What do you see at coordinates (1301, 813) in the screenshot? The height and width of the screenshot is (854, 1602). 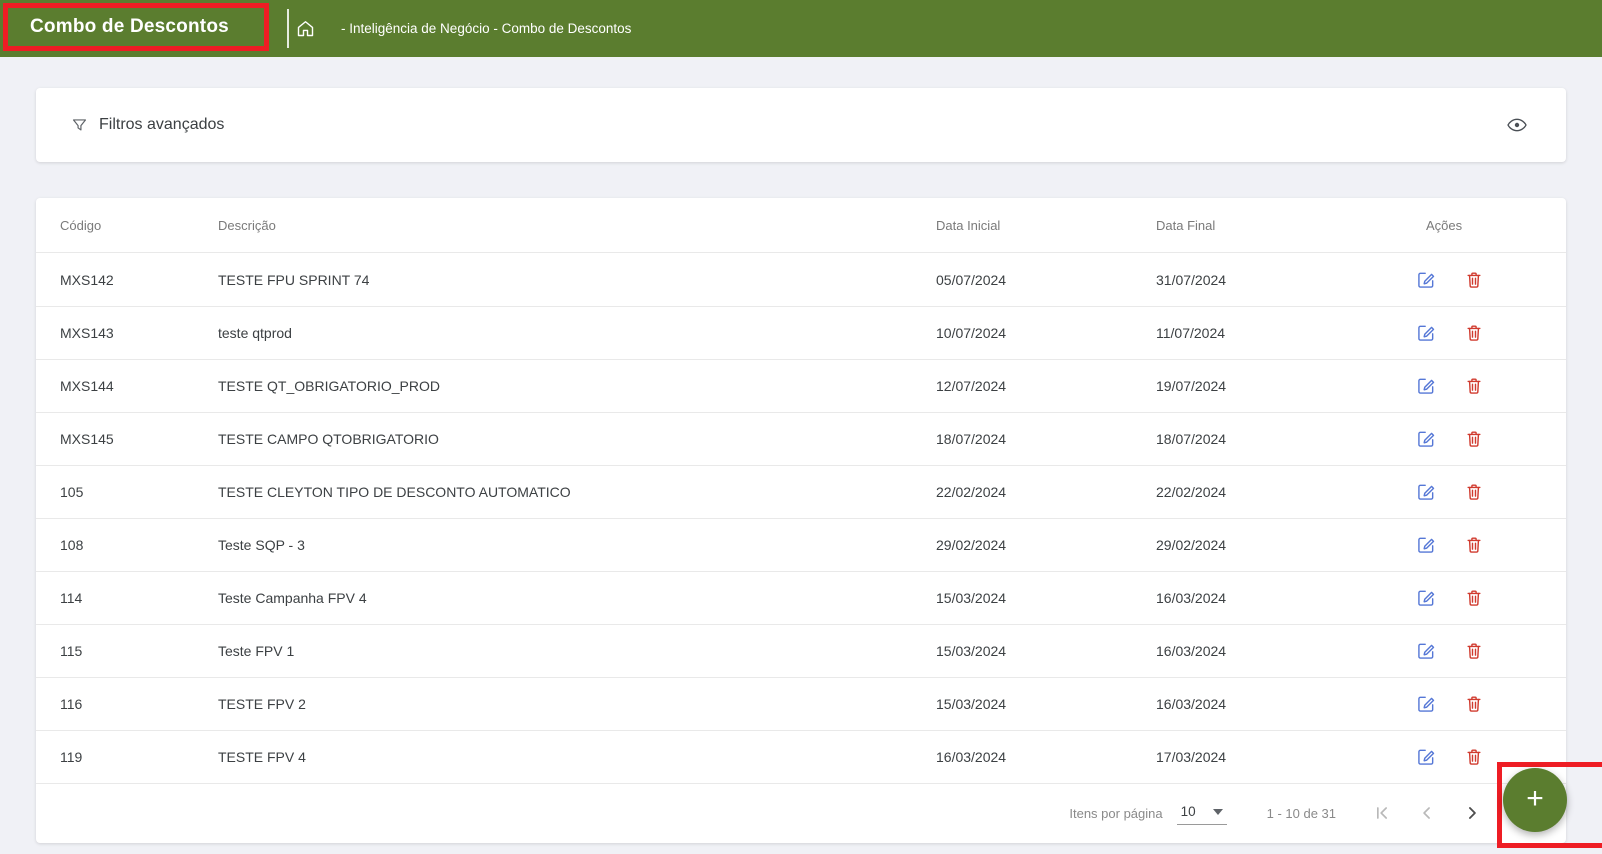 I see `pagination-range-label: 1 - 10 de 31` at bounding box center [1301, 813].